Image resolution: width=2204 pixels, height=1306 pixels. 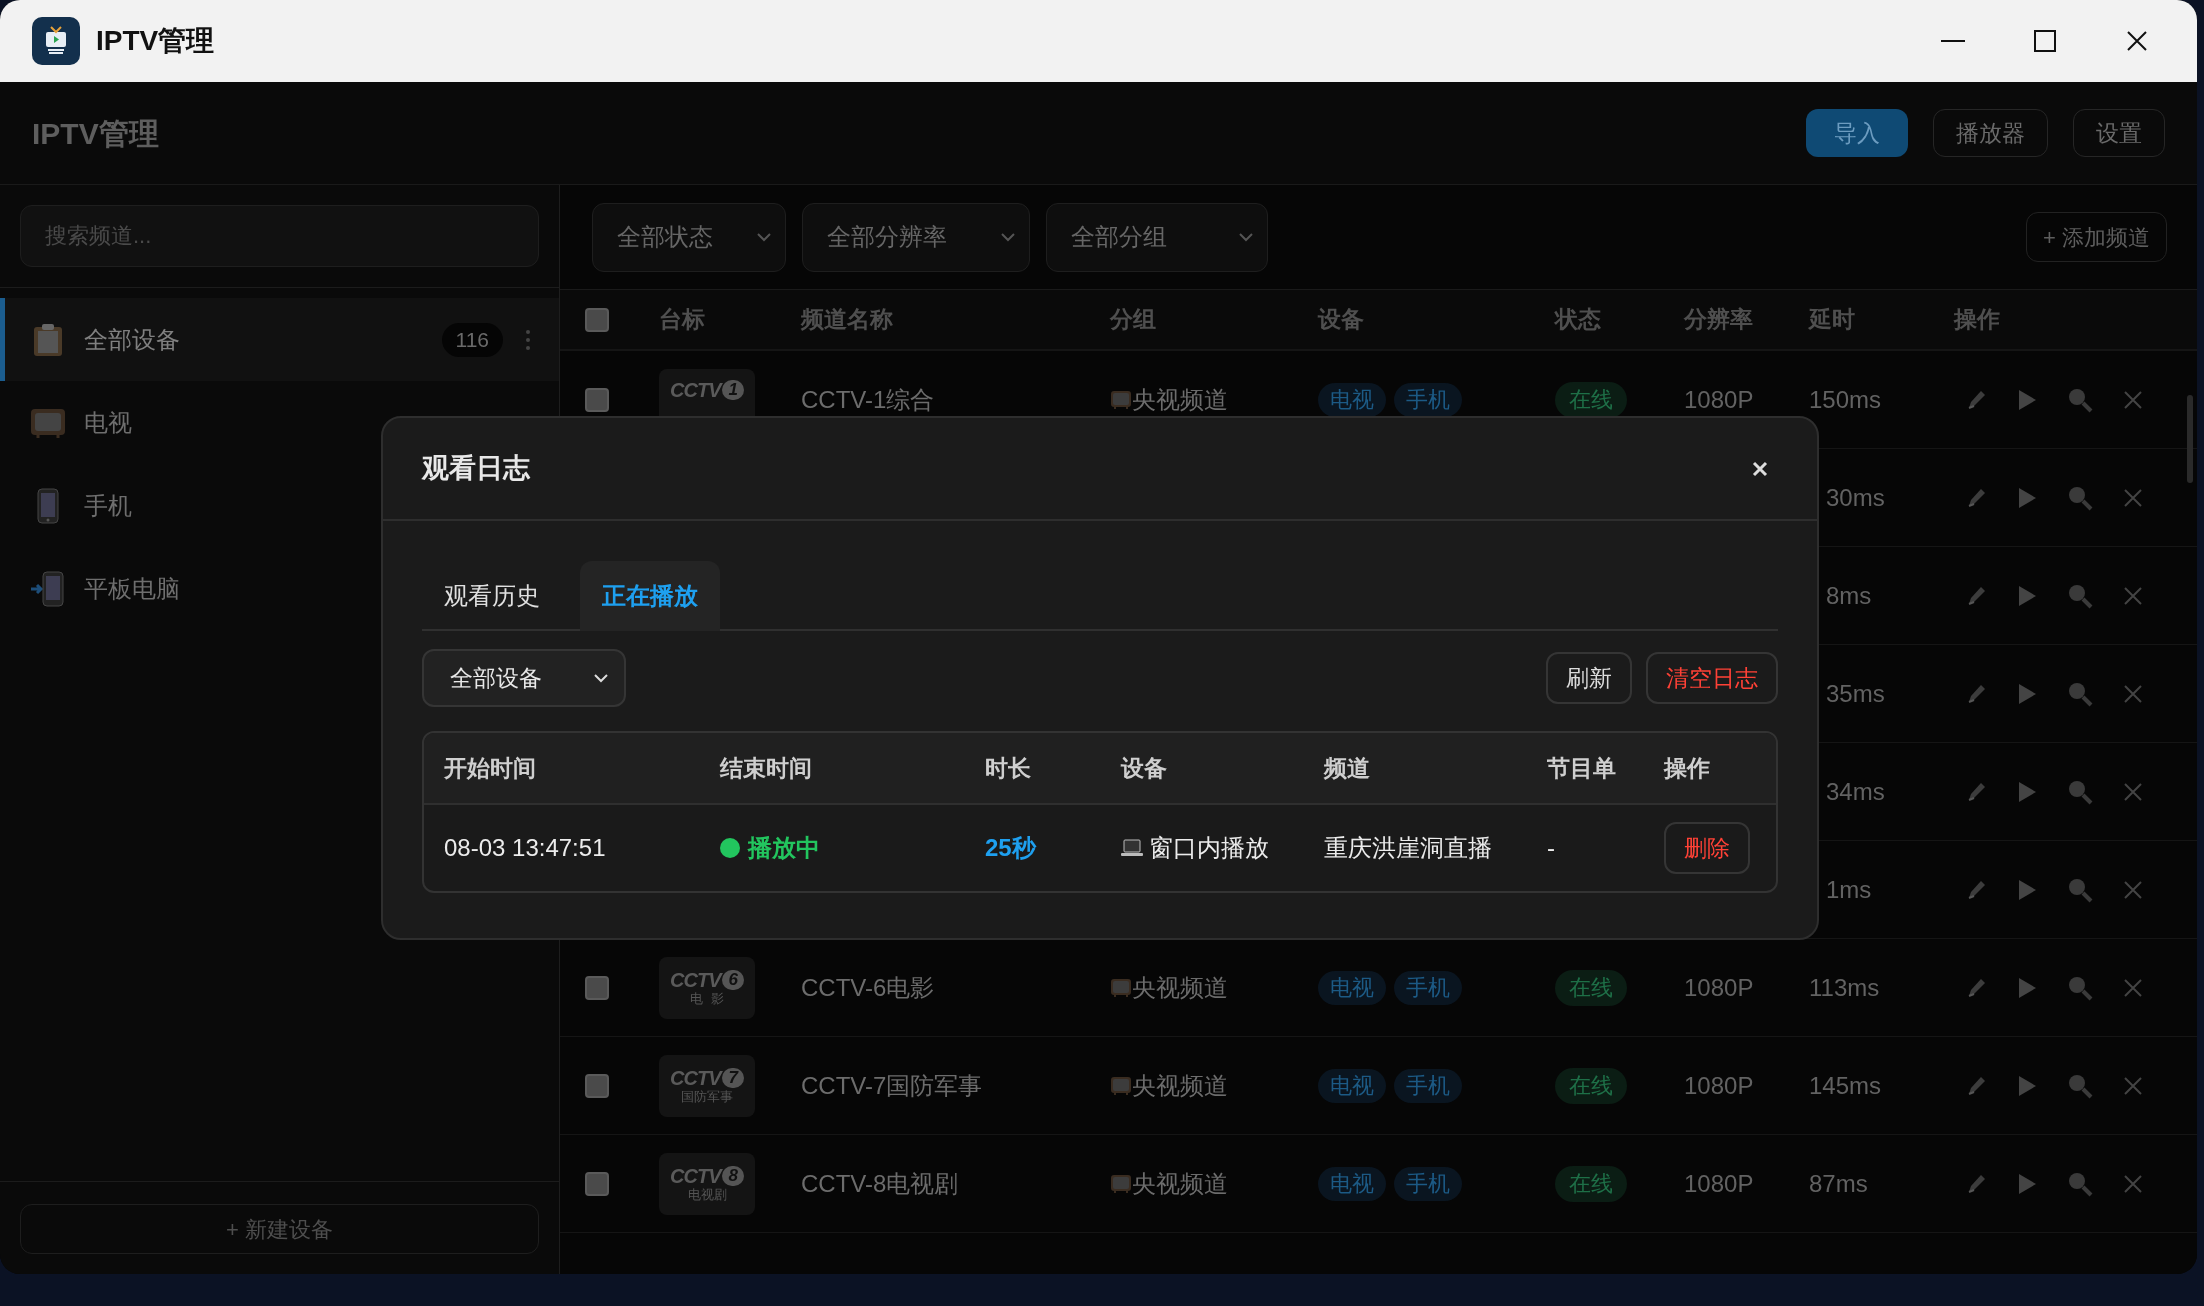 I want to click on latency-text: 30ms, so click(x=1855, y=497).